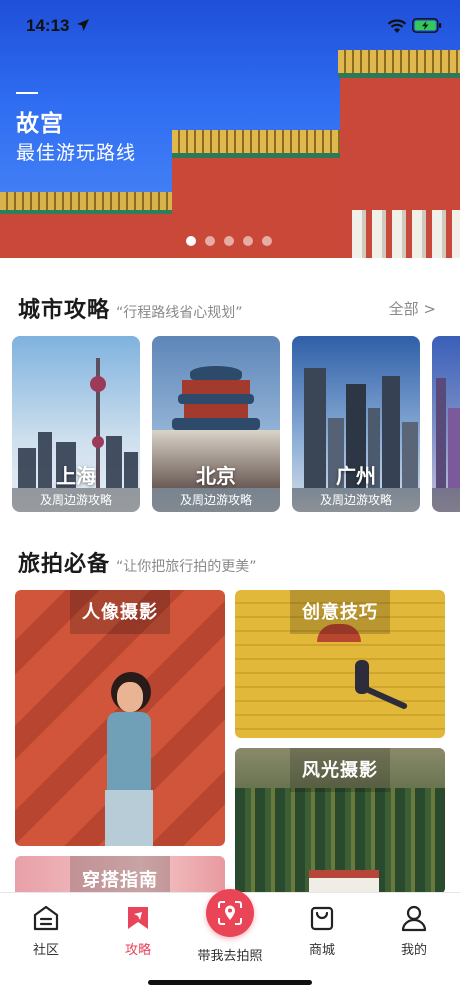  I want to click on city-card-partial, so click(446, 424).